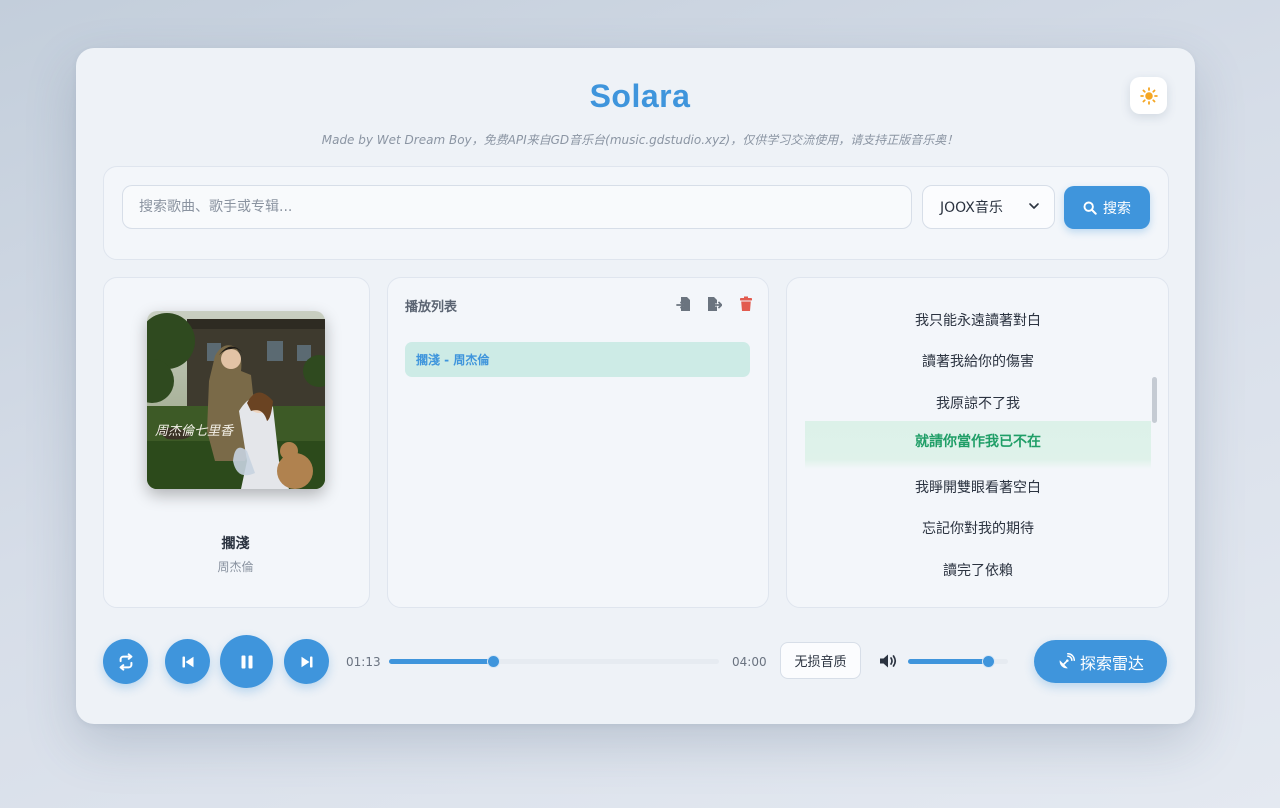 The height and width of the screenshot is (808, 1280). I want to click on lyrics-scrollbar, so click(1154, 400).